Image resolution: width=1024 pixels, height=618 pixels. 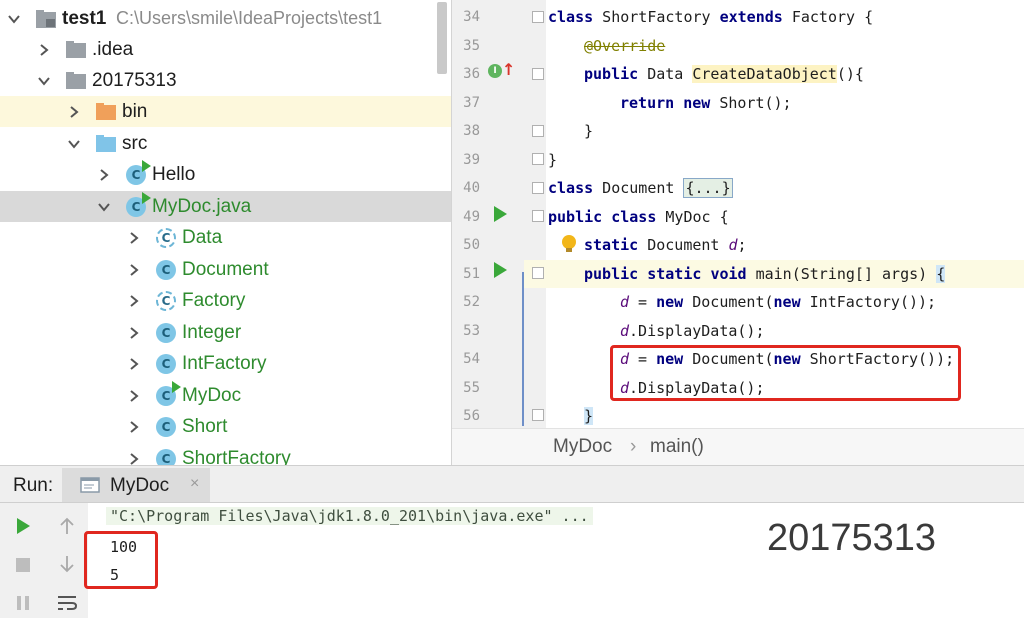 What do you see at coordinates (582, 447) in the screenshot?
I see `breadcrumb-file: MyDoc` at bounding box center [582, 447].